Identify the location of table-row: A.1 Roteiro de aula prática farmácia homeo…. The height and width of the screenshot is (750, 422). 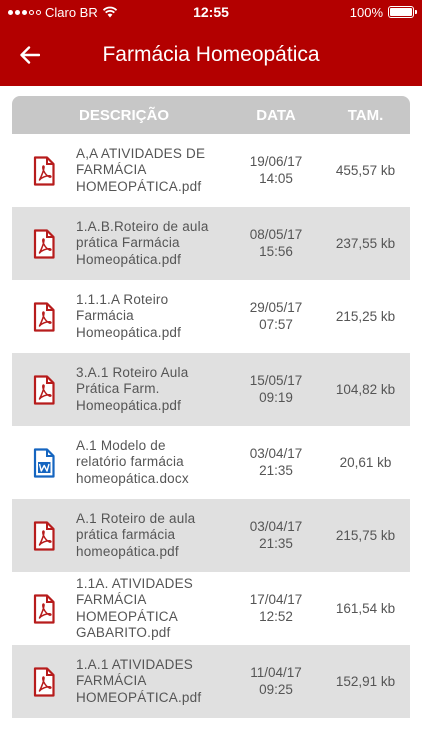
(211, 535).